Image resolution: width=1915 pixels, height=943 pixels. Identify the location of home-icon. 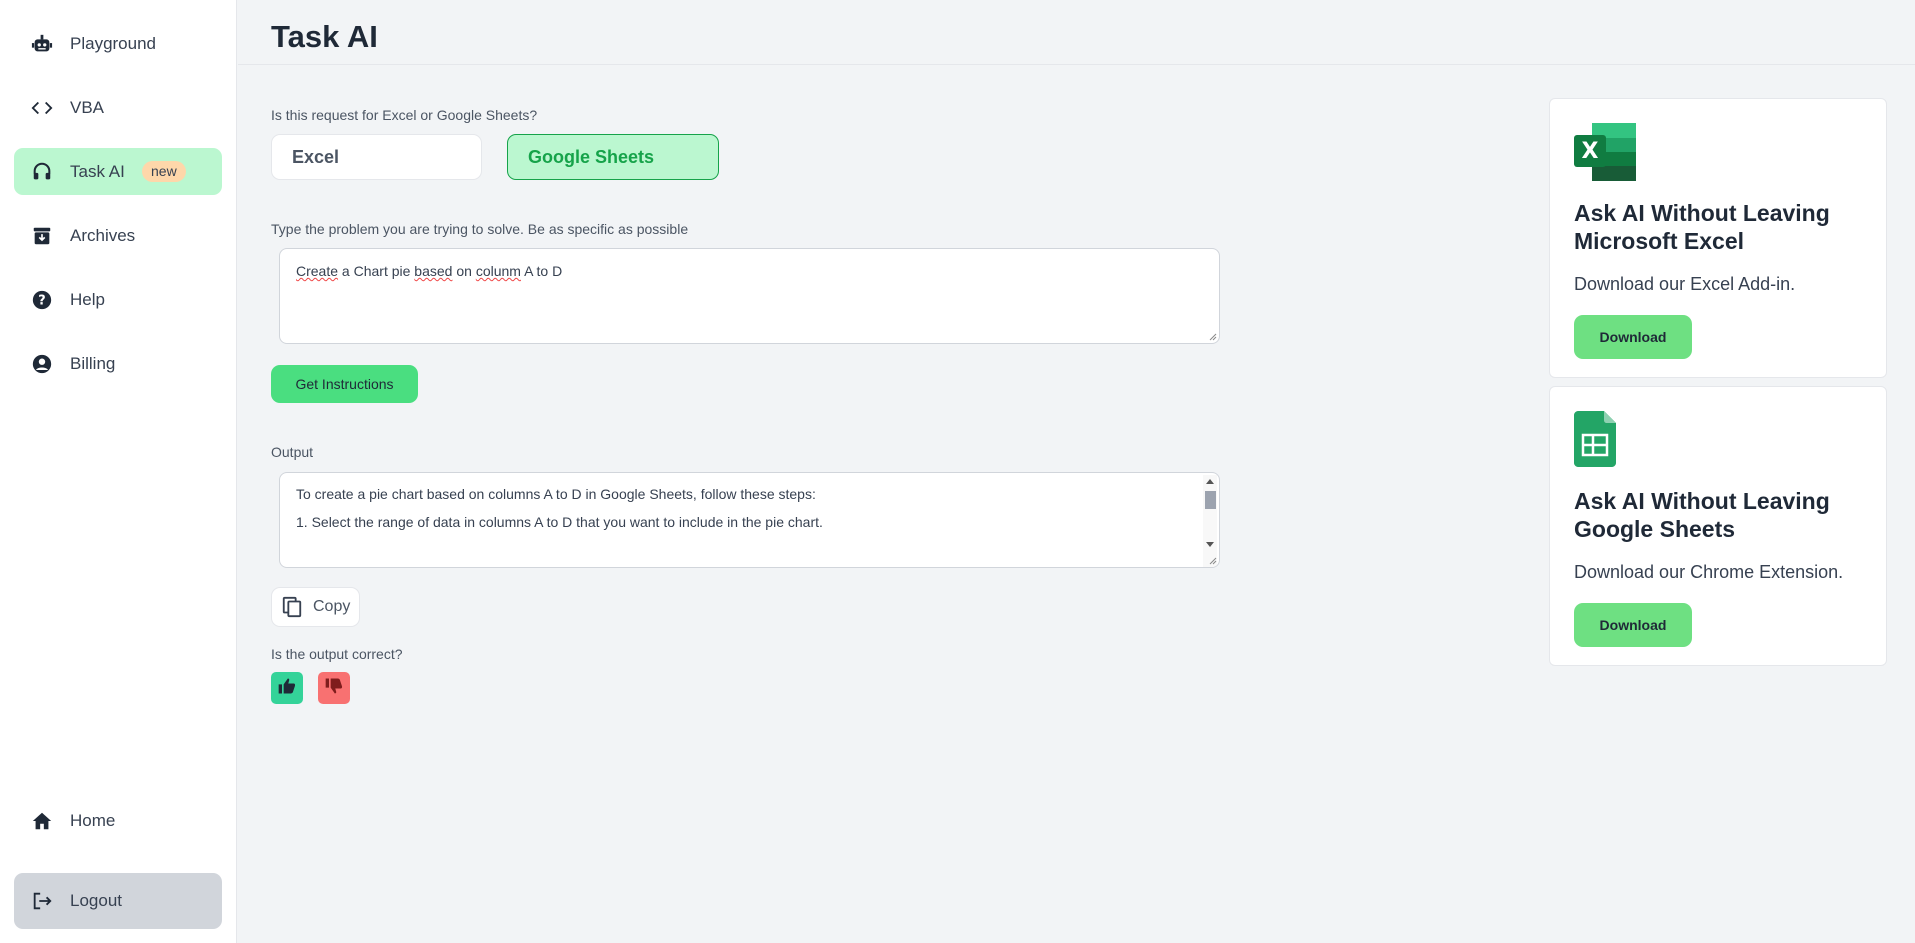
(42, 821).